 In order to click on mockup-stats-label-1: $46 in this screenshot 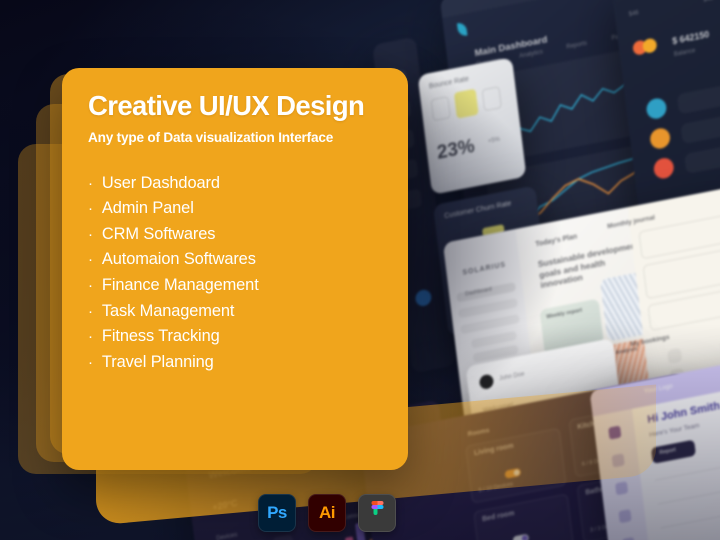, I will do `click(634, 14)`.